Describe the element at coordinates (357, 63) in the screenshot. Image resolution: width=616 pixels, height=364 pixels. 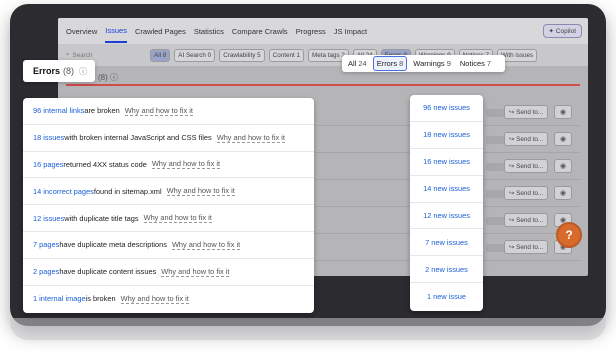
I see `tab-all: All 24` at that location.